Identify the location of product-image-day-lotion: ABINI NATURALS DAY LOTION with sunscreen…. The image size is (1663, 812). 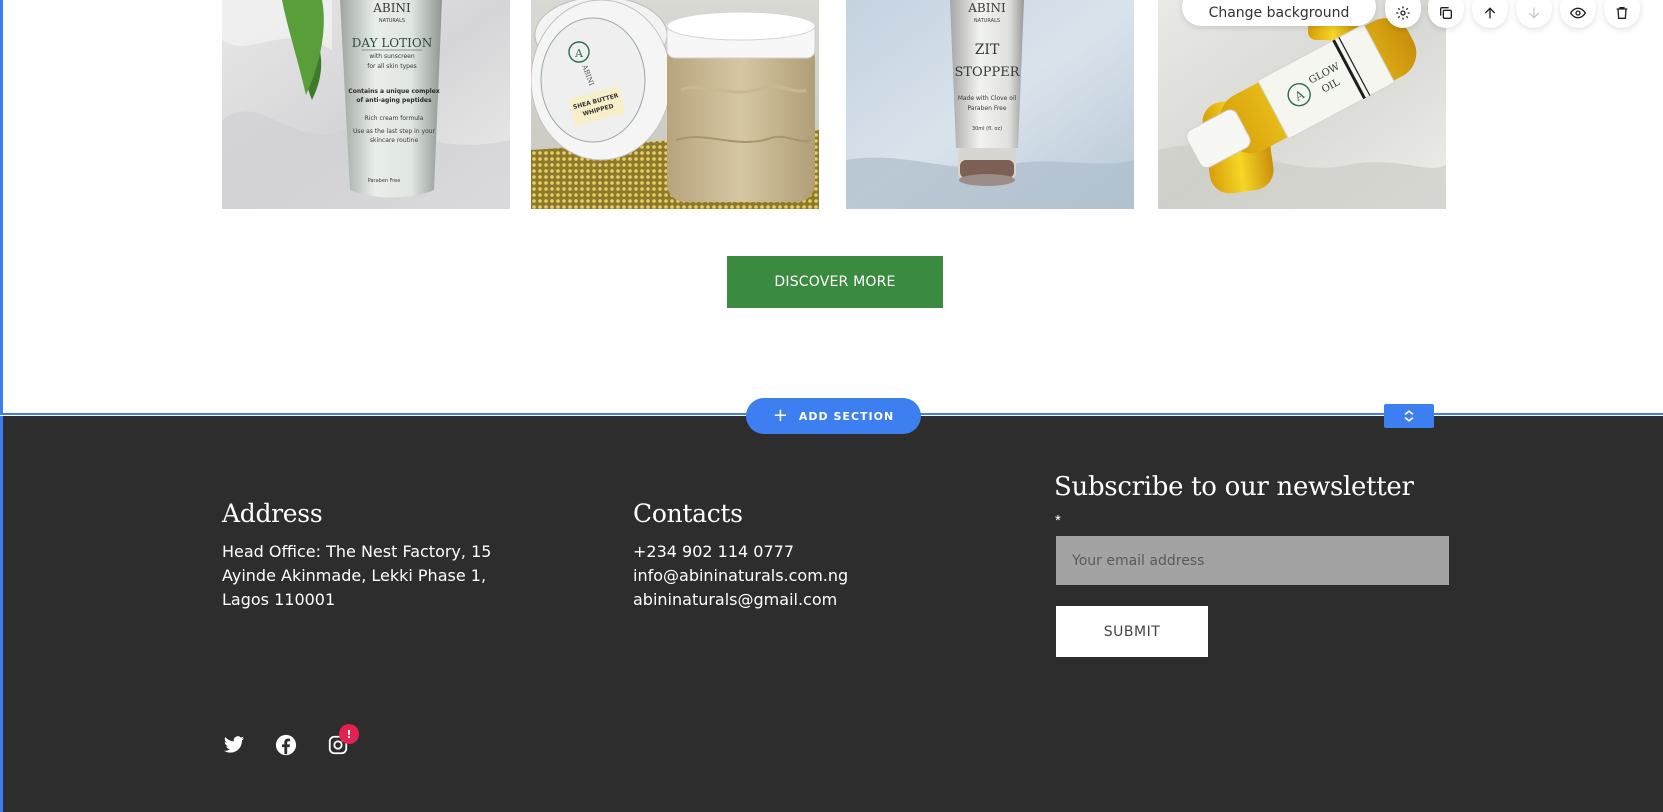
(366, 104).